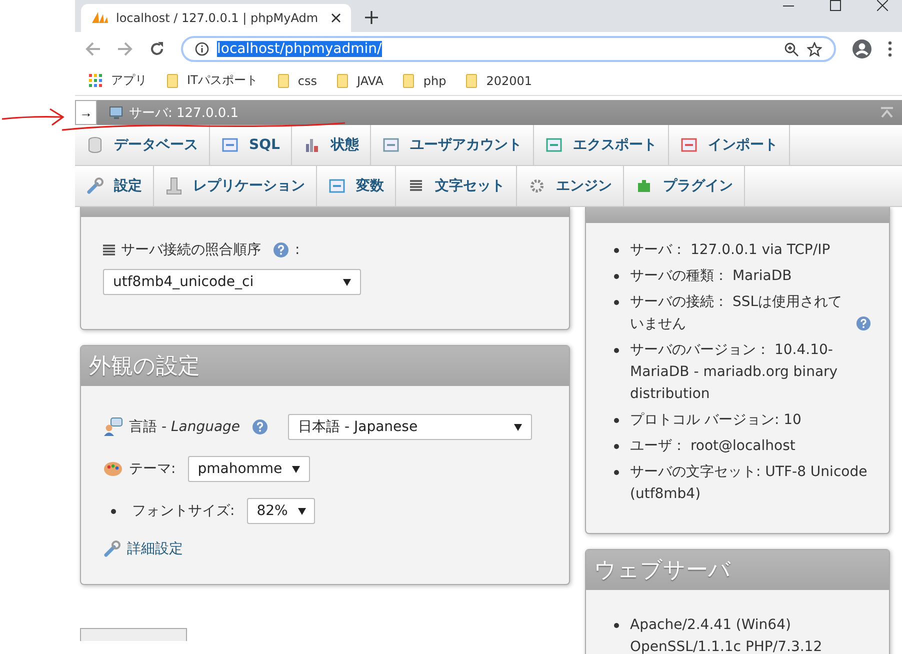 Image resolution: width=902 pixels, height=654 pixels. What do you see at coordinates (371, 17) in the screenshot?
I see `new-tab-icon` at bounding box center [371, 17].